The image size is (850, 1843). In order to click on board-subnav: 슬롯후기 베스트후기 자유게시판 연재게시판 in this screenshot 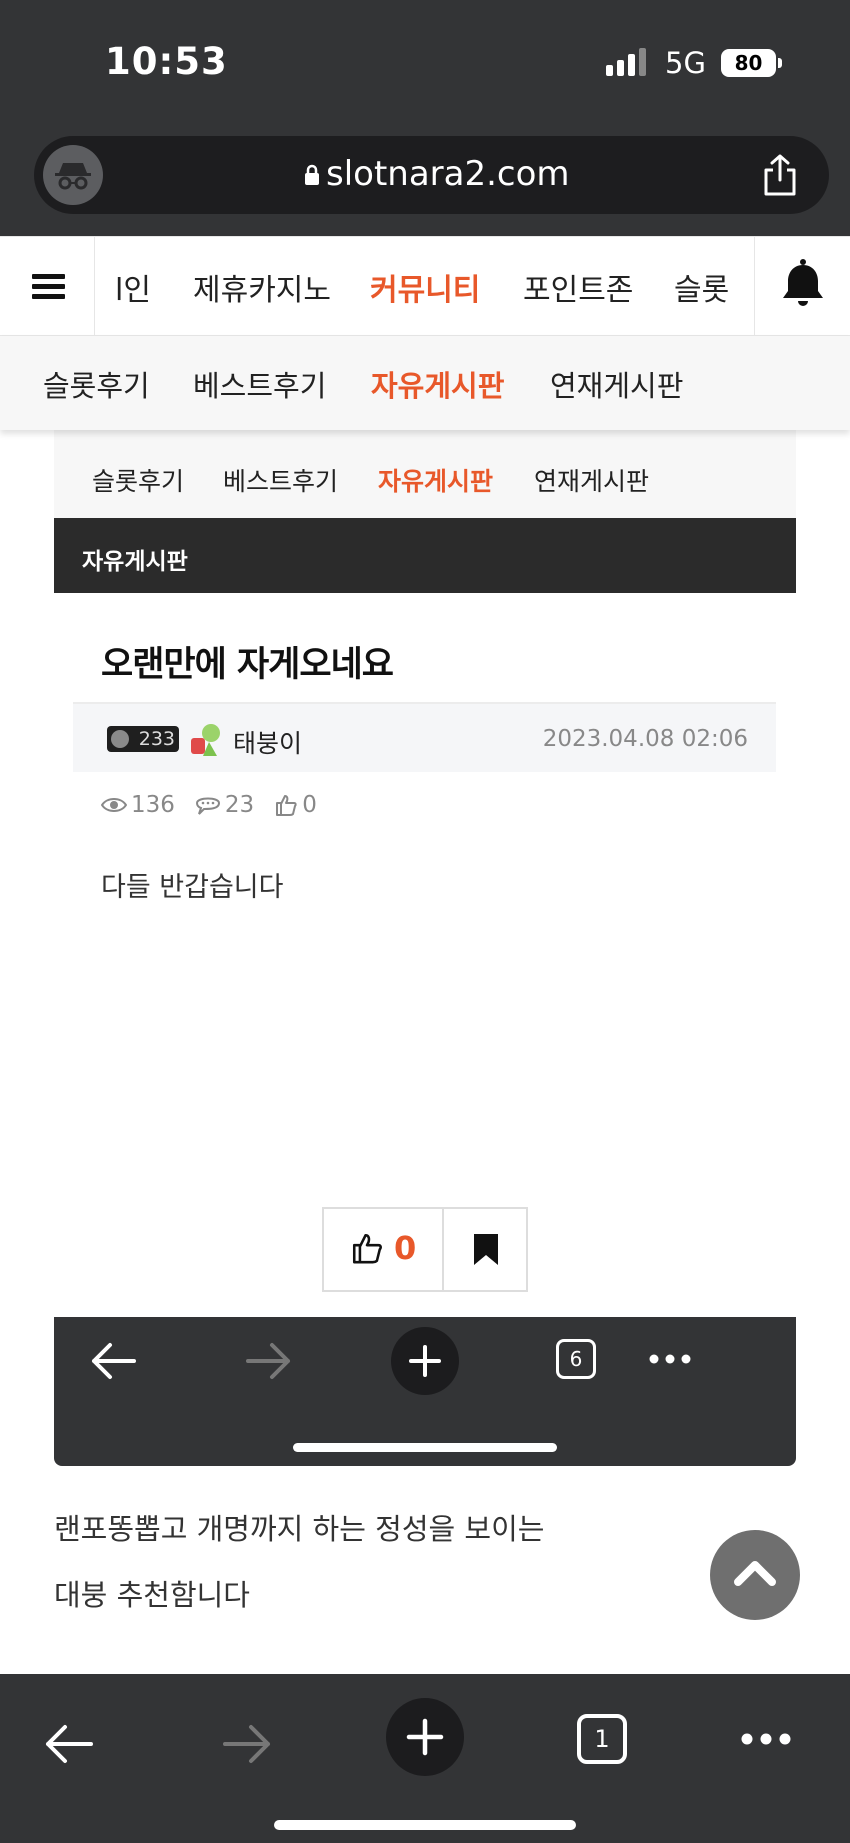, I will do `click(425, 383)`.